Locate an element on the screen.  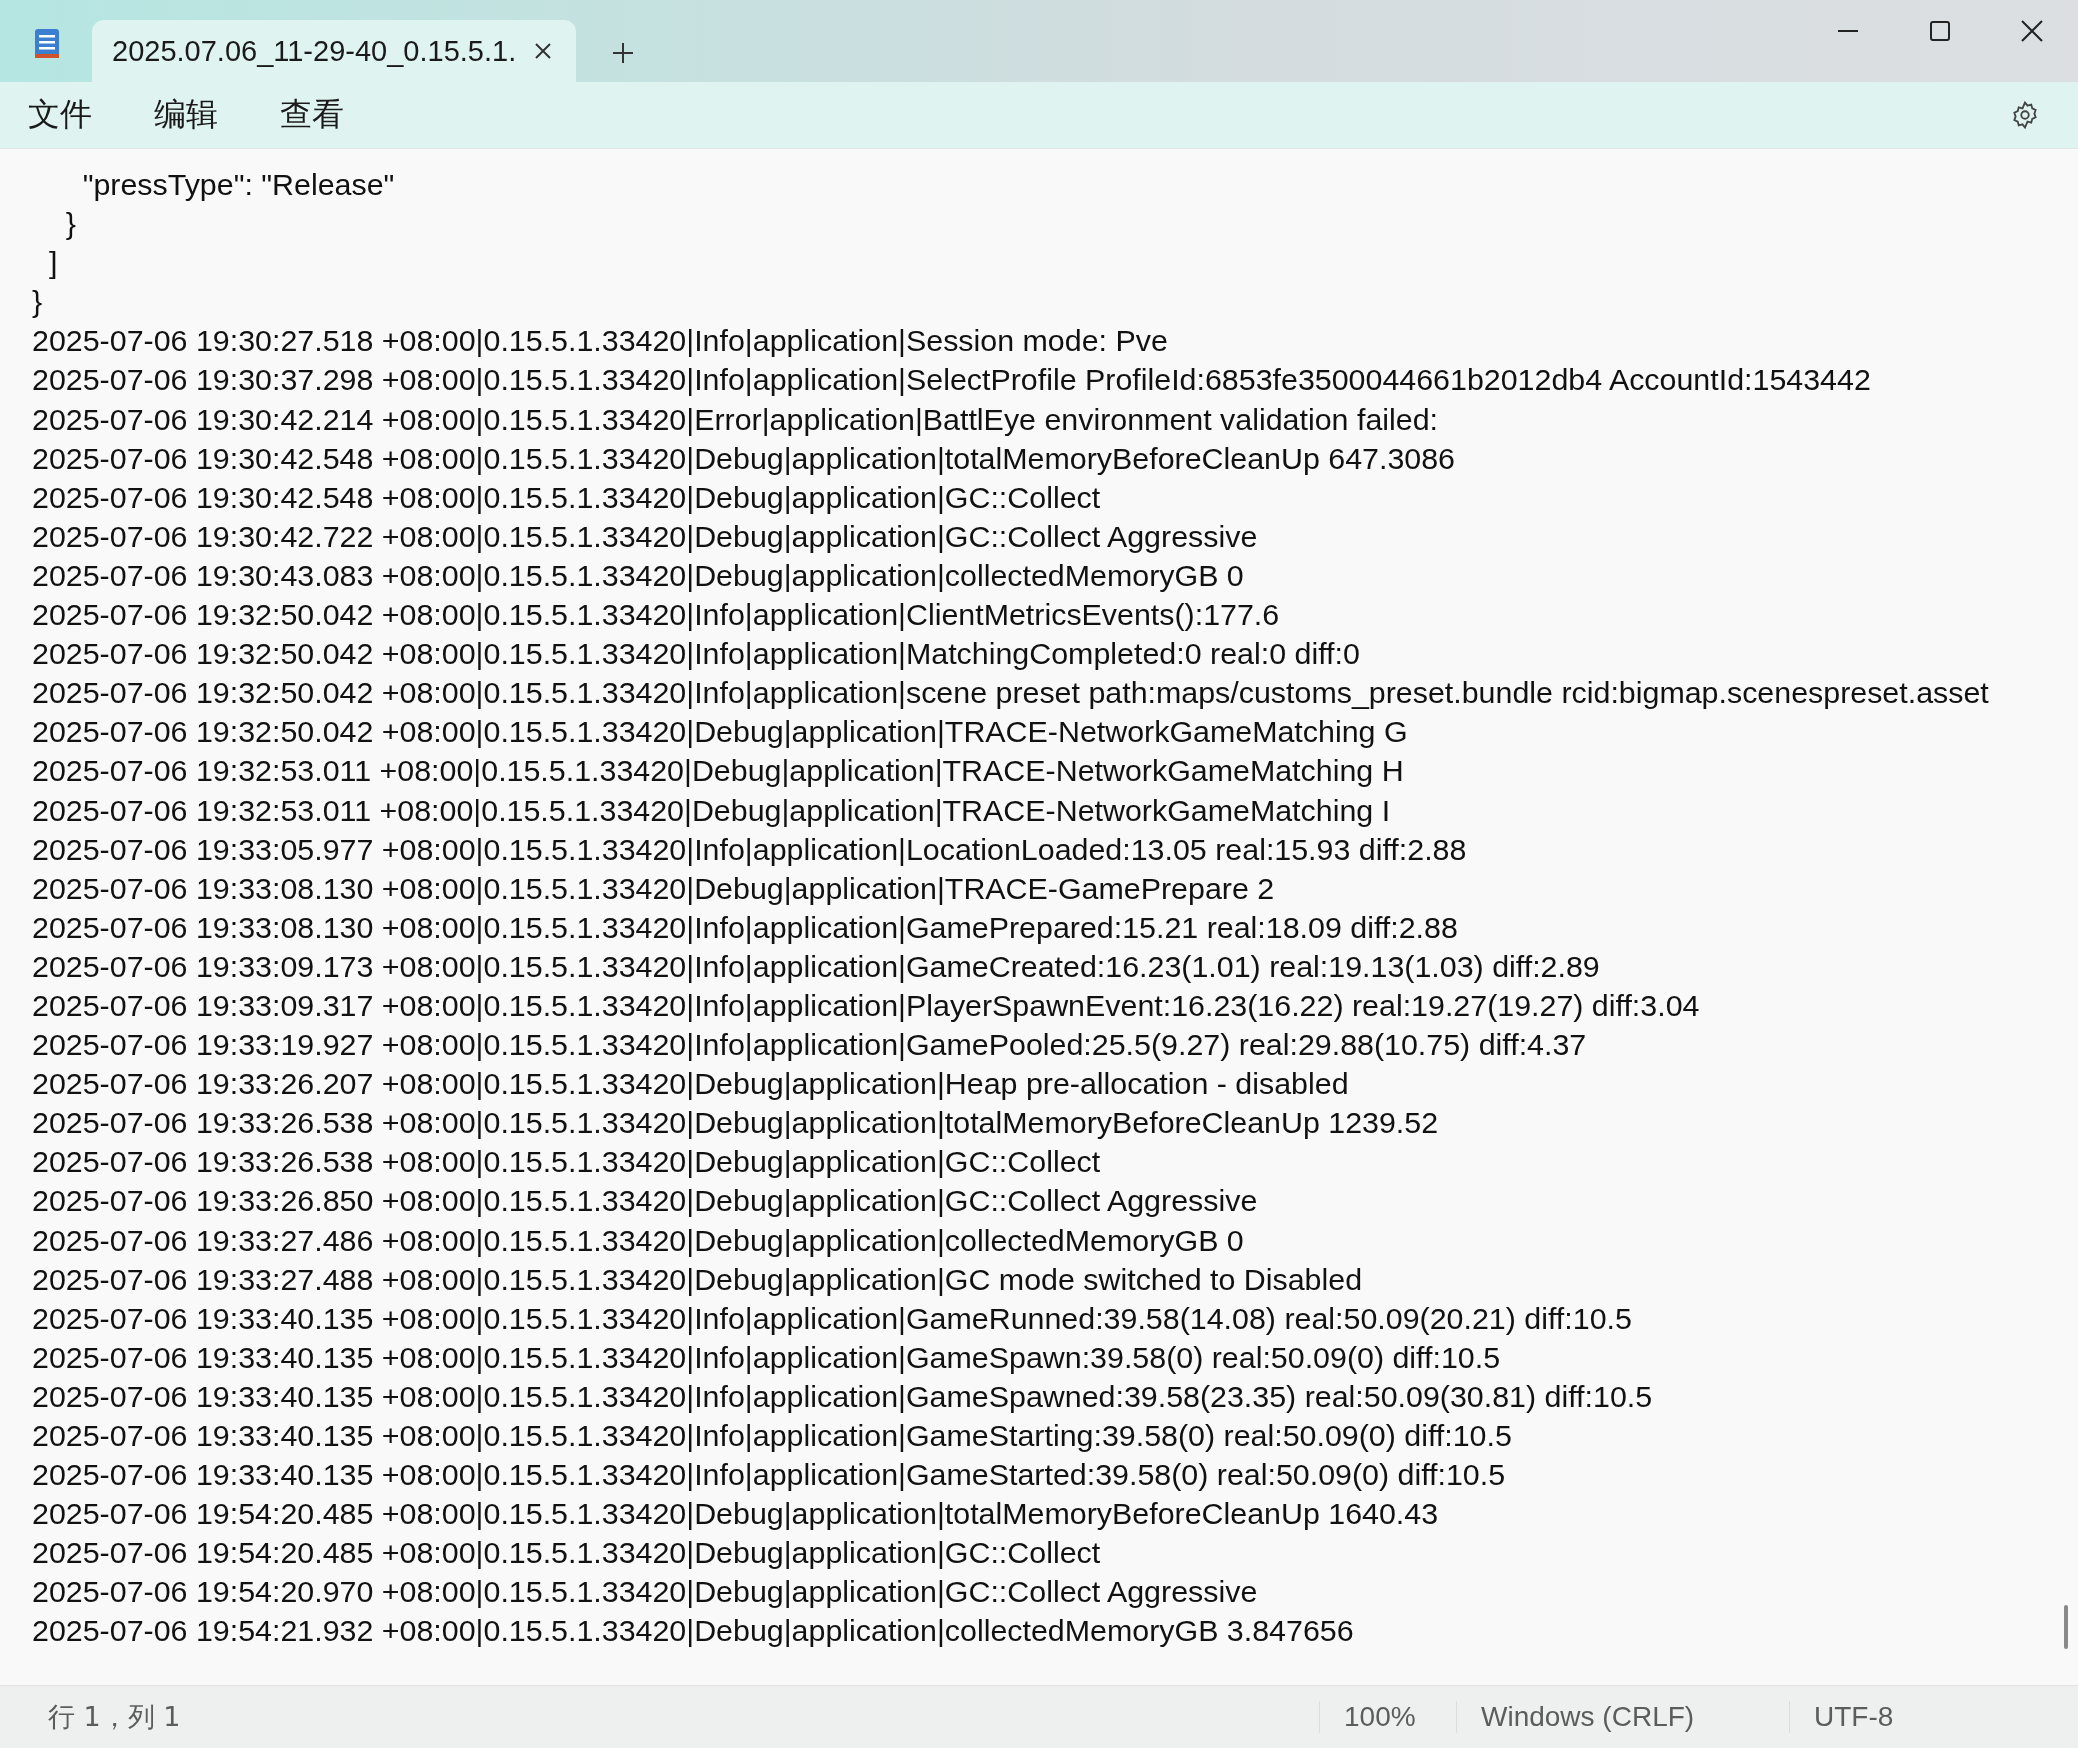
text-line: 2025-07-06 19:33:09.317 +08:00|0.15.5.1.33420|Info|application|PlayerSpawnEvent:16.23(16.22) real:19.27(19.27) diff:3.04 is located at coordinates (866, 1005).